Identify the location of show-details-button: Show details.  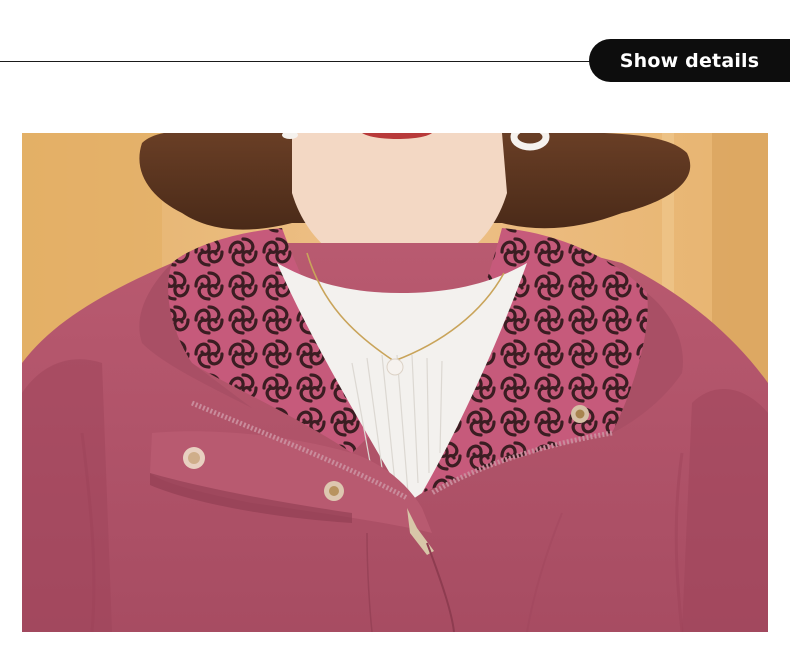
(689, 60).